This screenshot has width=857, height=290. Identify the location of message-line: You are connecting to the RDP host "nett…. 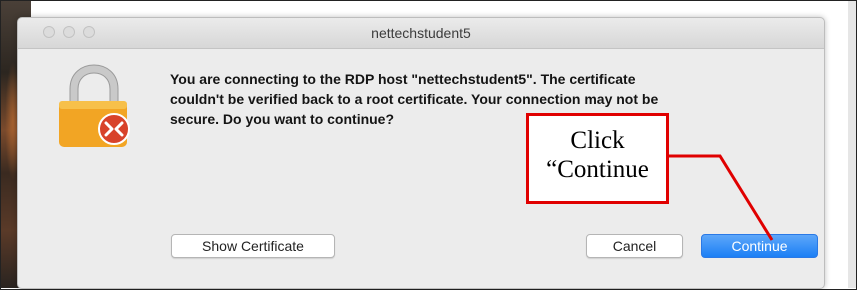
(403, 79).